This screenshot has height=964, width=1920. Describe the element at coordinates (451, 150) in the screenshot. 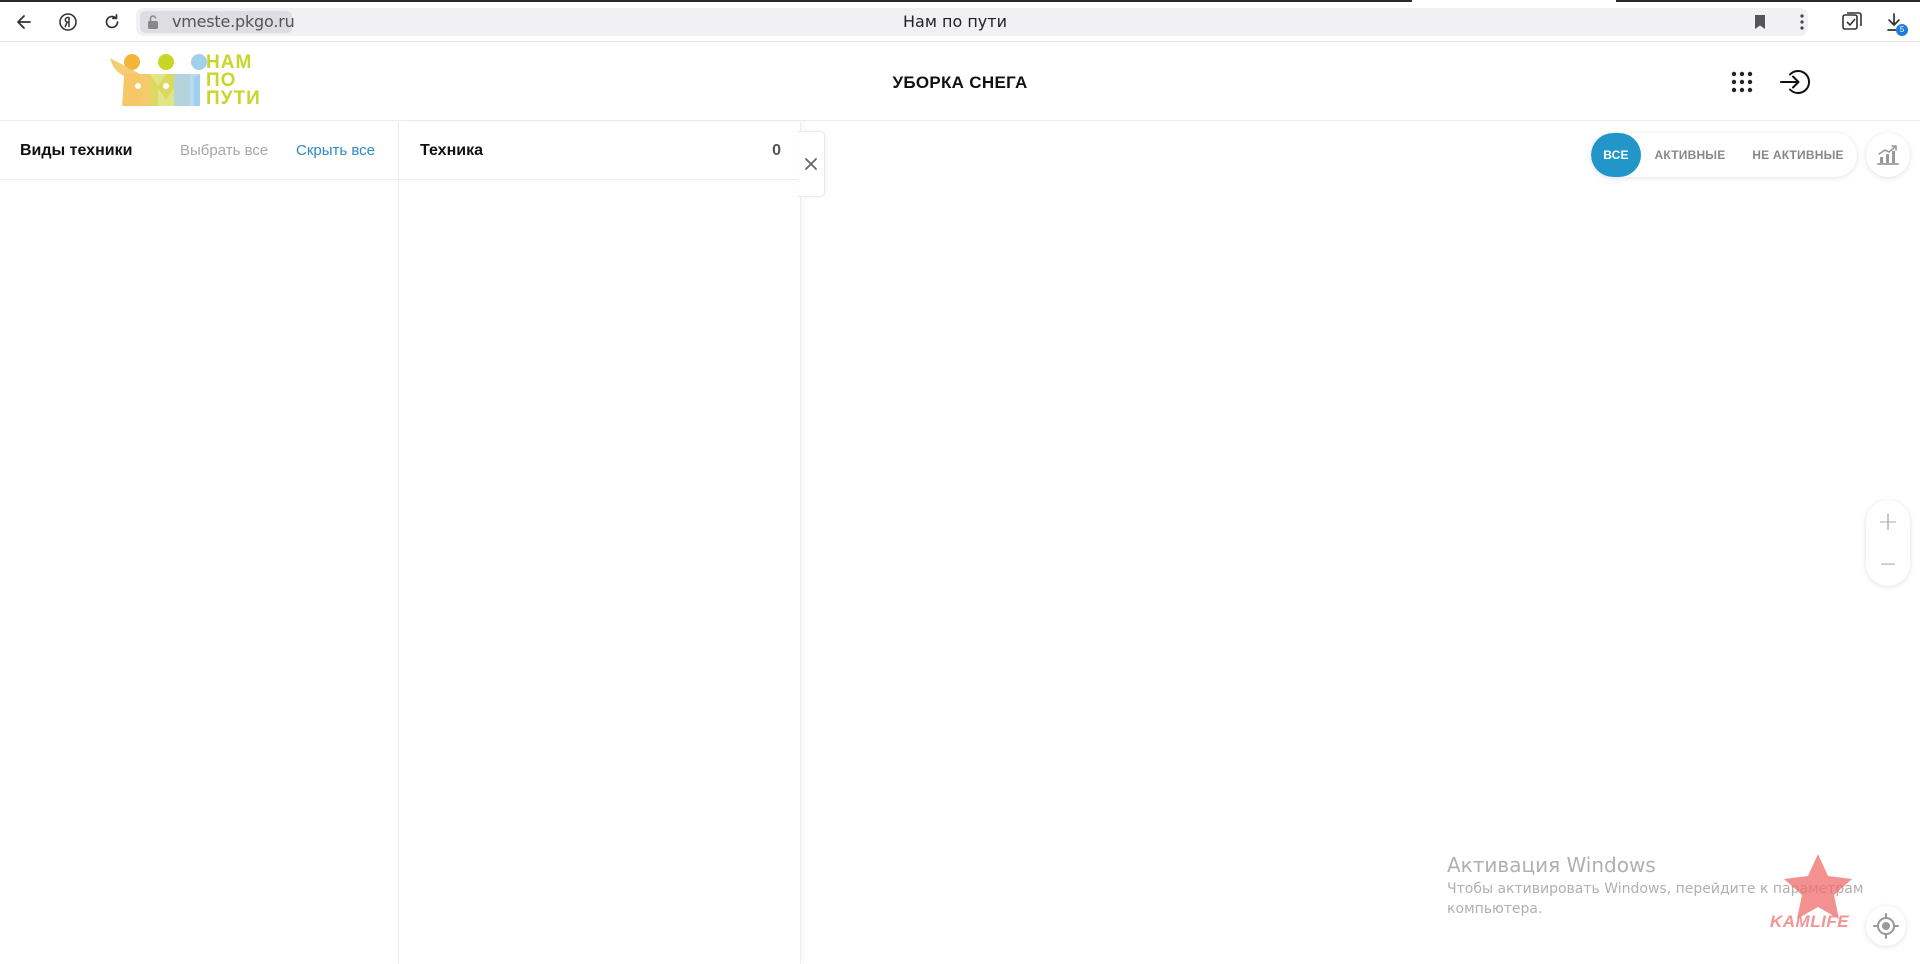

I see `equipment-title: Техника` at that location.